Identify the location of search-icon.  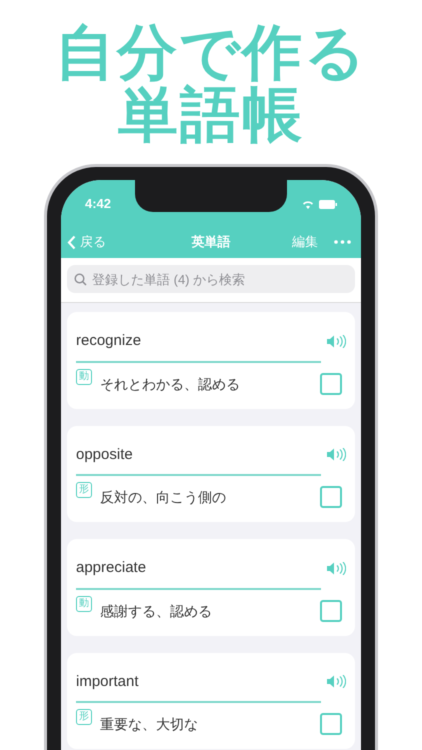
(80, 279).